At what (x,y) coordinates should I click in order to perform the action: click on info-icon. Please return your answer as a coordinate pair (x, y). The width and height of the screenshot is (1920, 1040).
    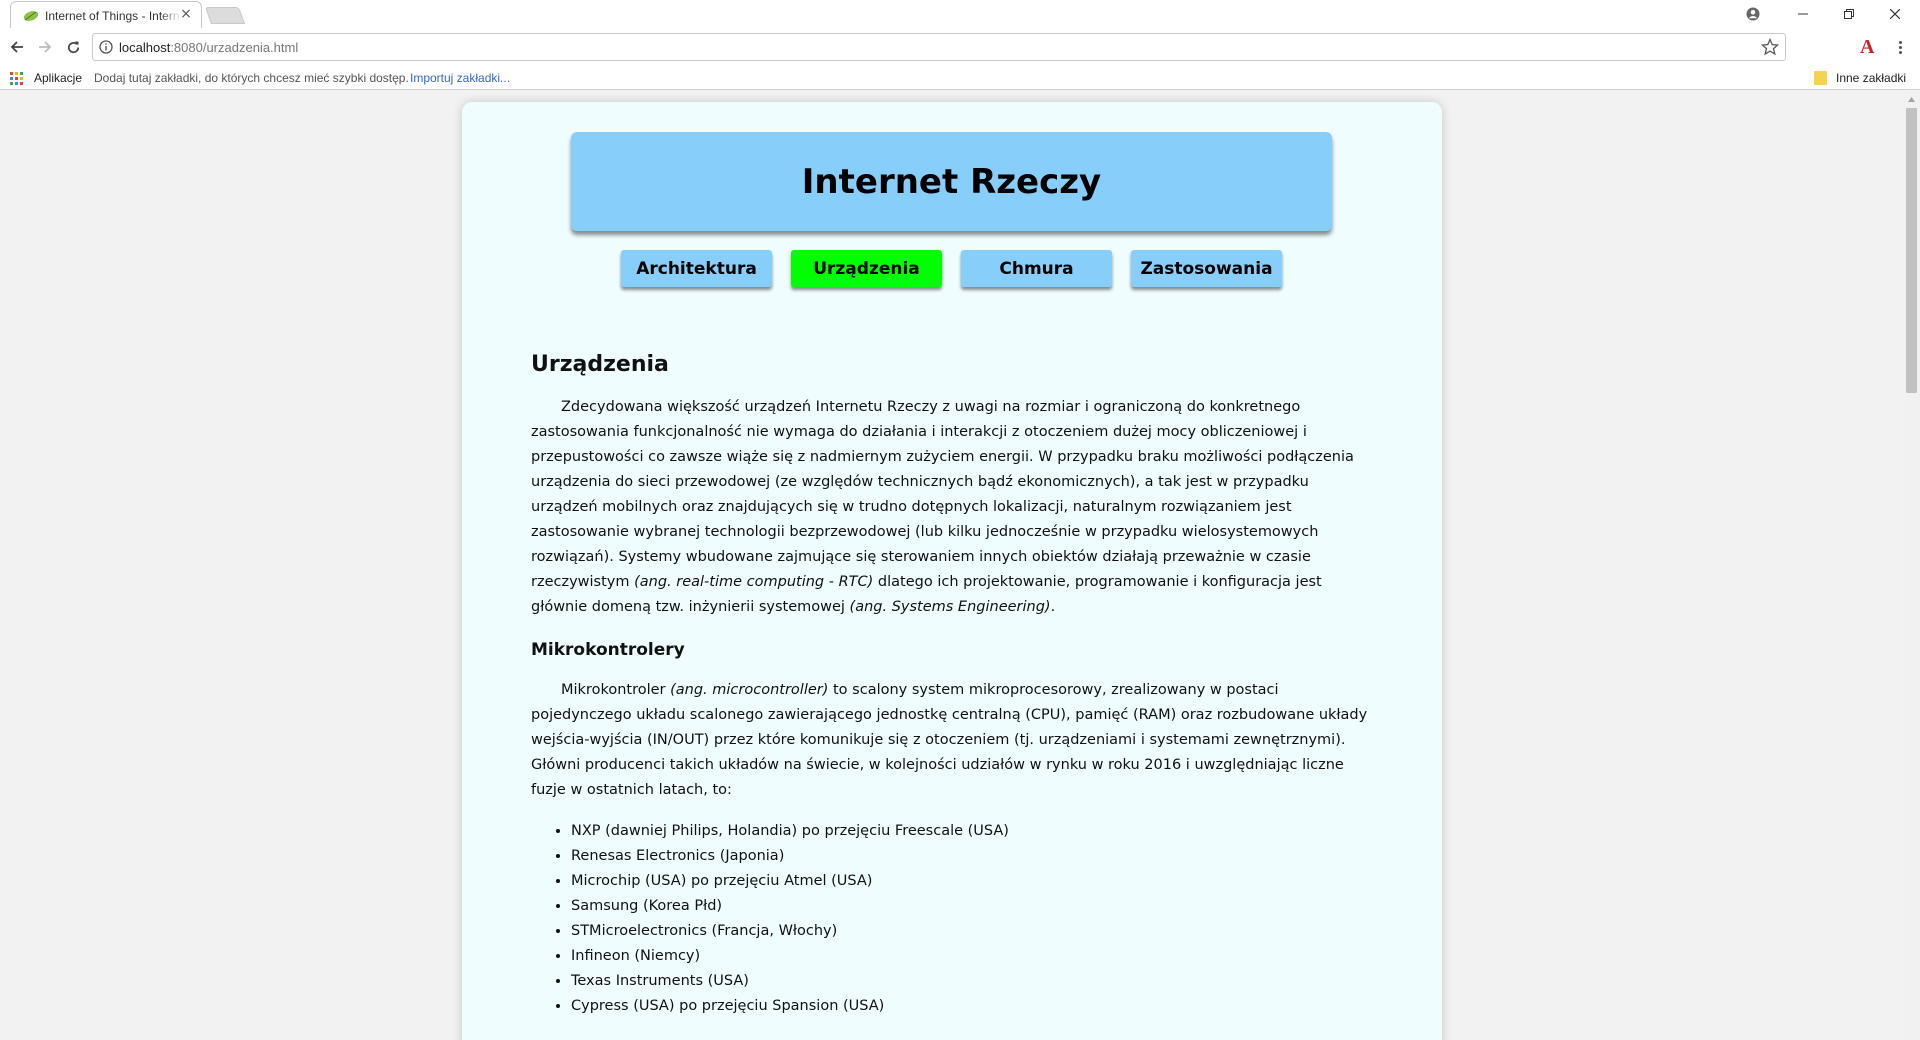
    Looking at the image, I should click on (106, 47).